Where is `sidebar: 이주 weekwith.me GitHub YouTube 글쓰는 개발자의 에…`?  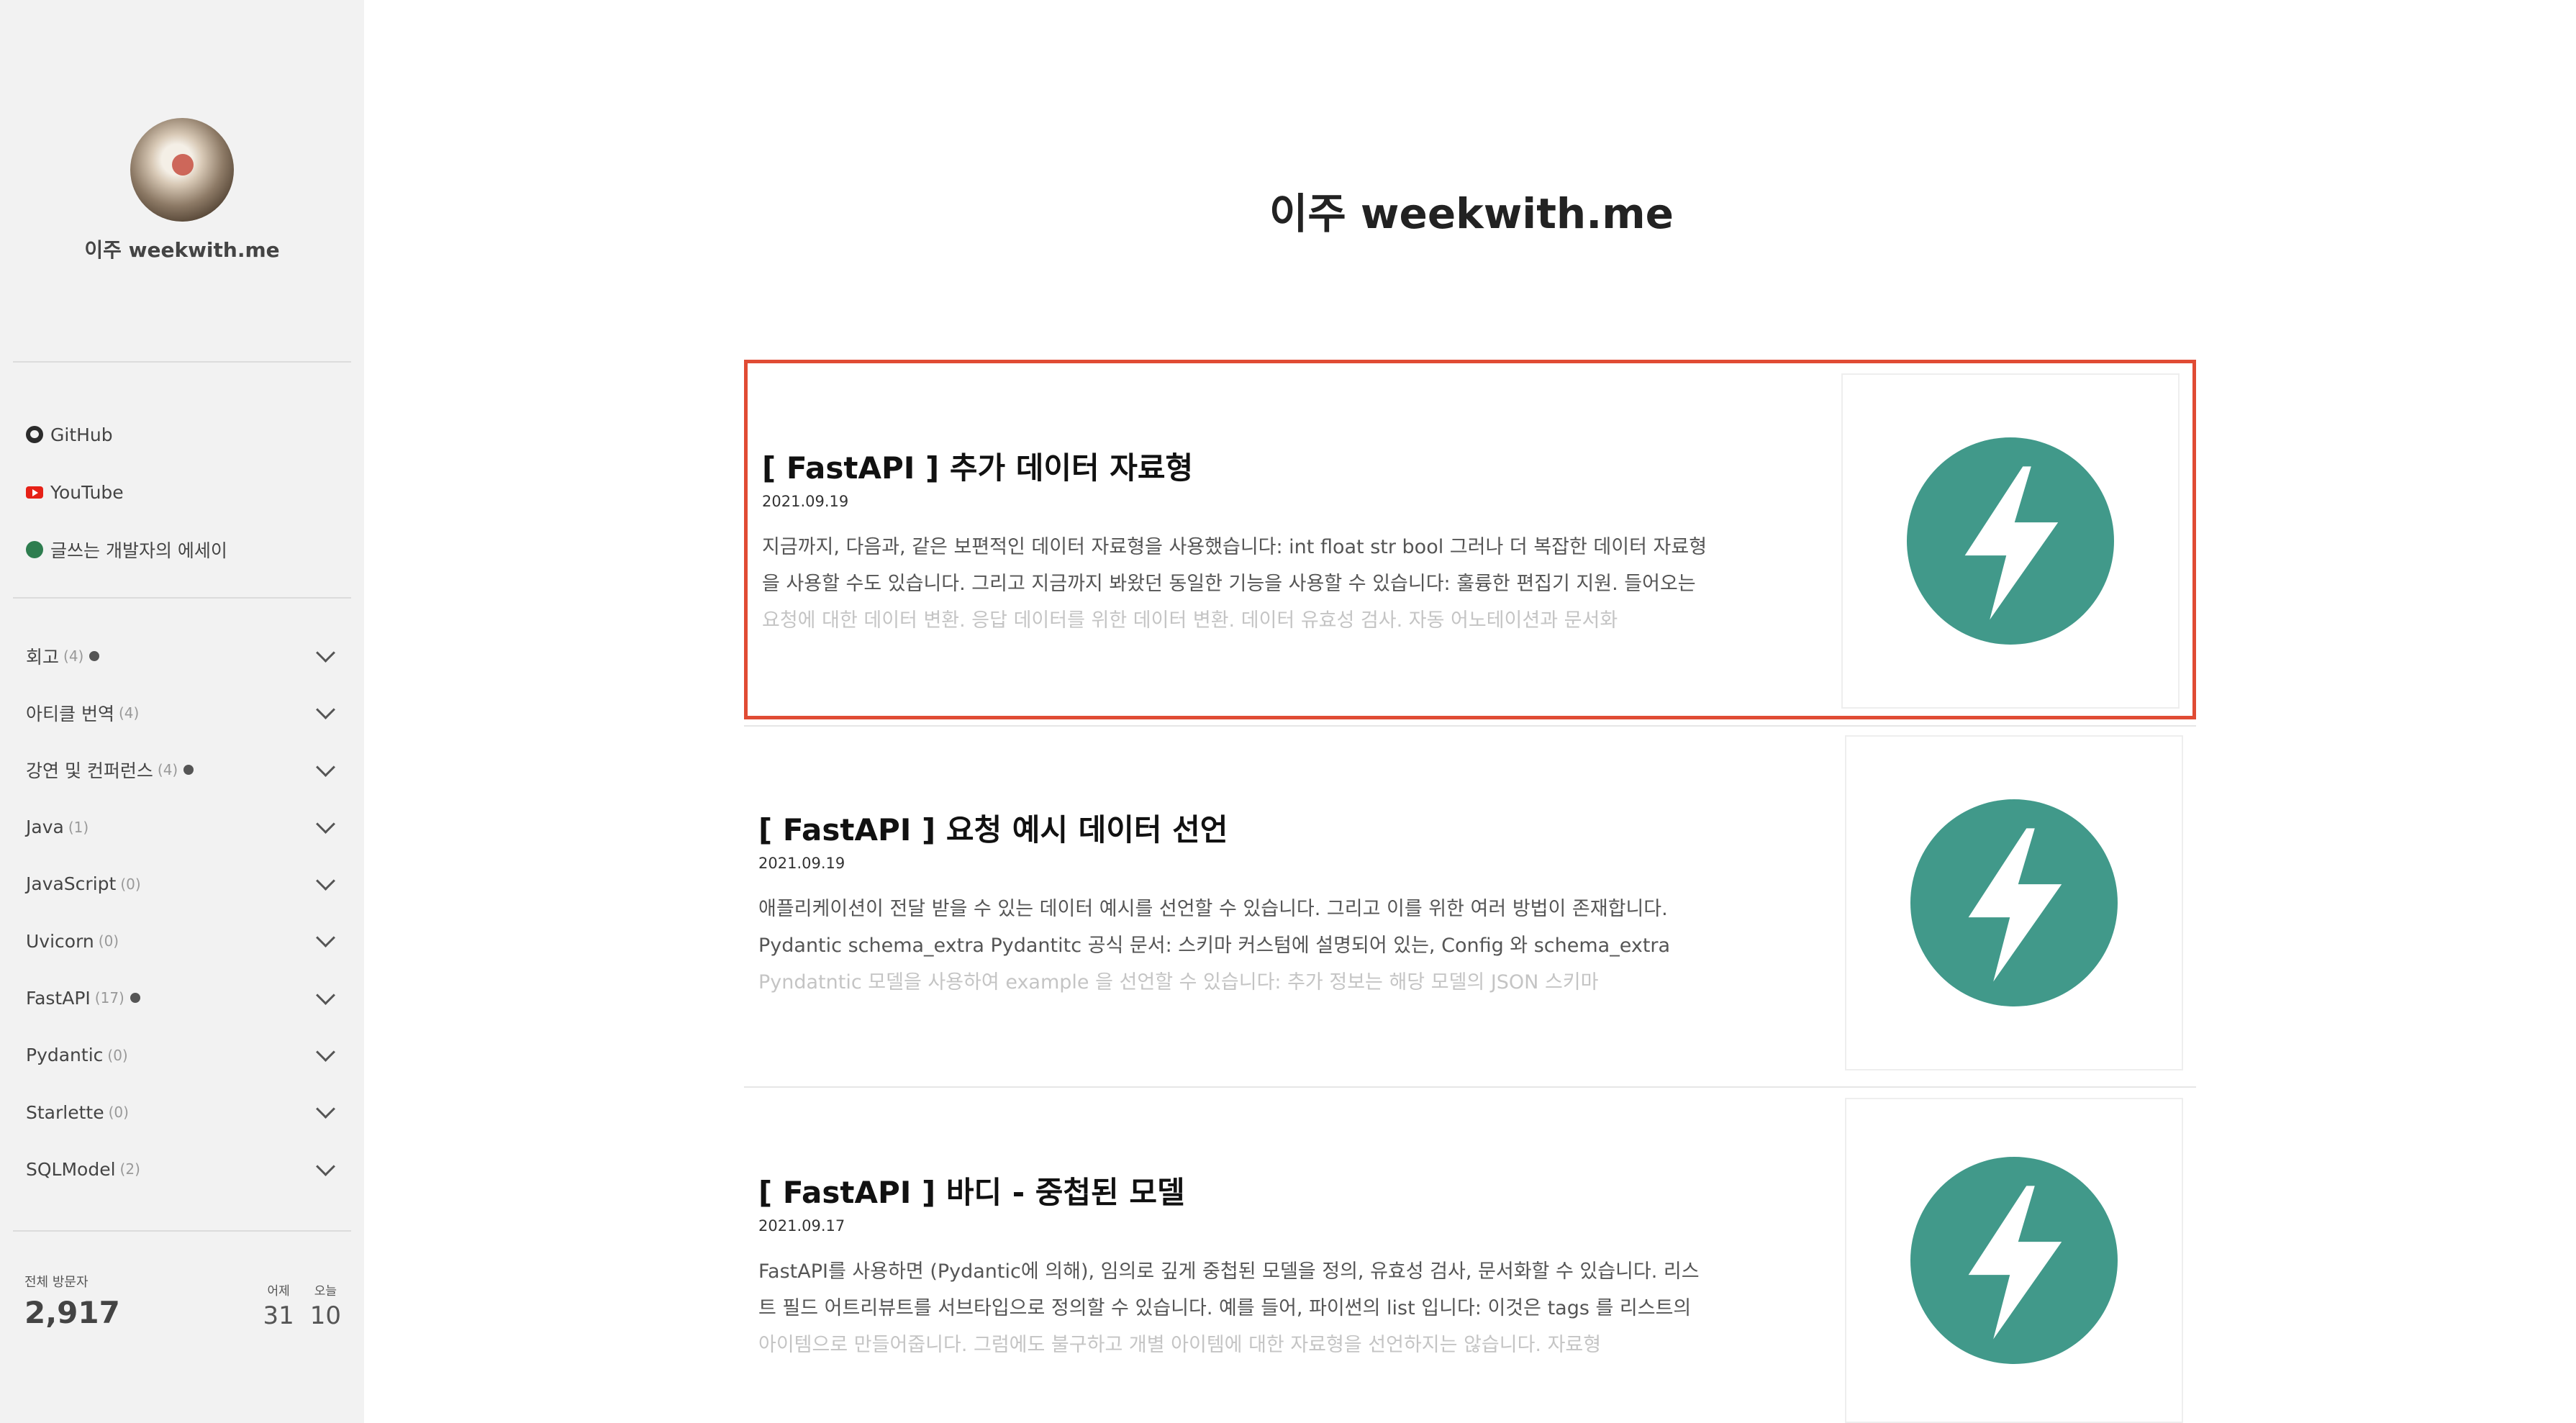
sidebar: 이주 weekwith.me GitHub YouTube 글쓰는 개발자의 에… is located at coordinates (182, 712).